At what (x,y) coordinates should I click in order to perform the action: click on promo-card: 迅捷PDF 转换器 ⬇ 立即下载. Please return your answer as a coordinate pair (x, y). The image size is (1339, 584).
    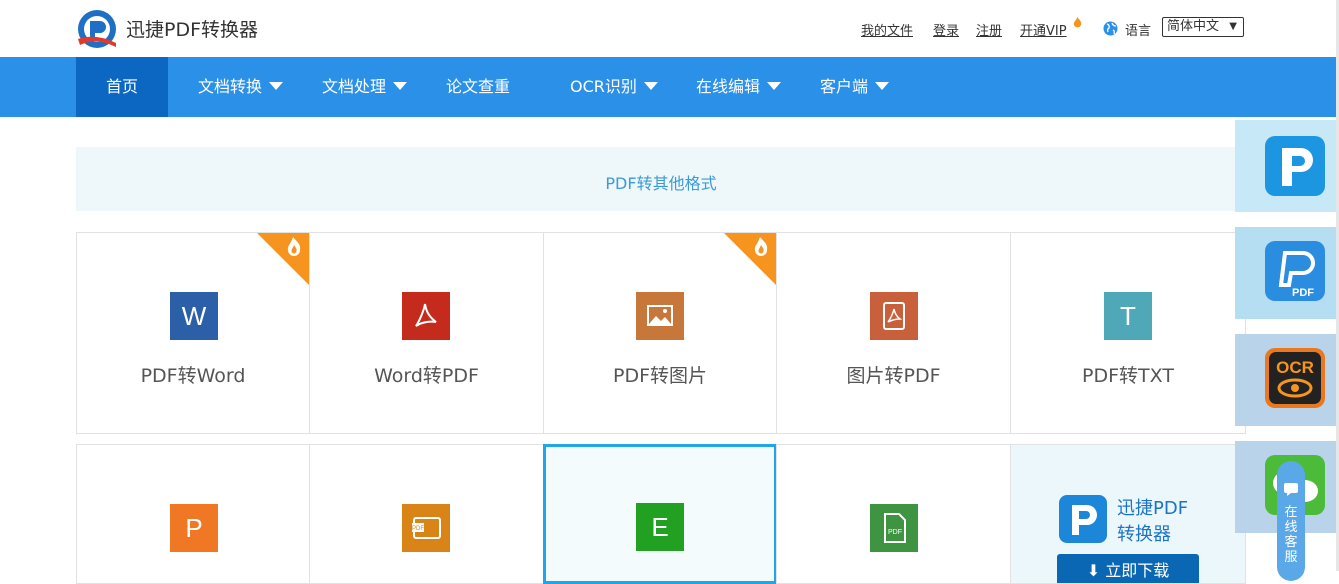
    Looking at the image, I should click on (1128, 514).